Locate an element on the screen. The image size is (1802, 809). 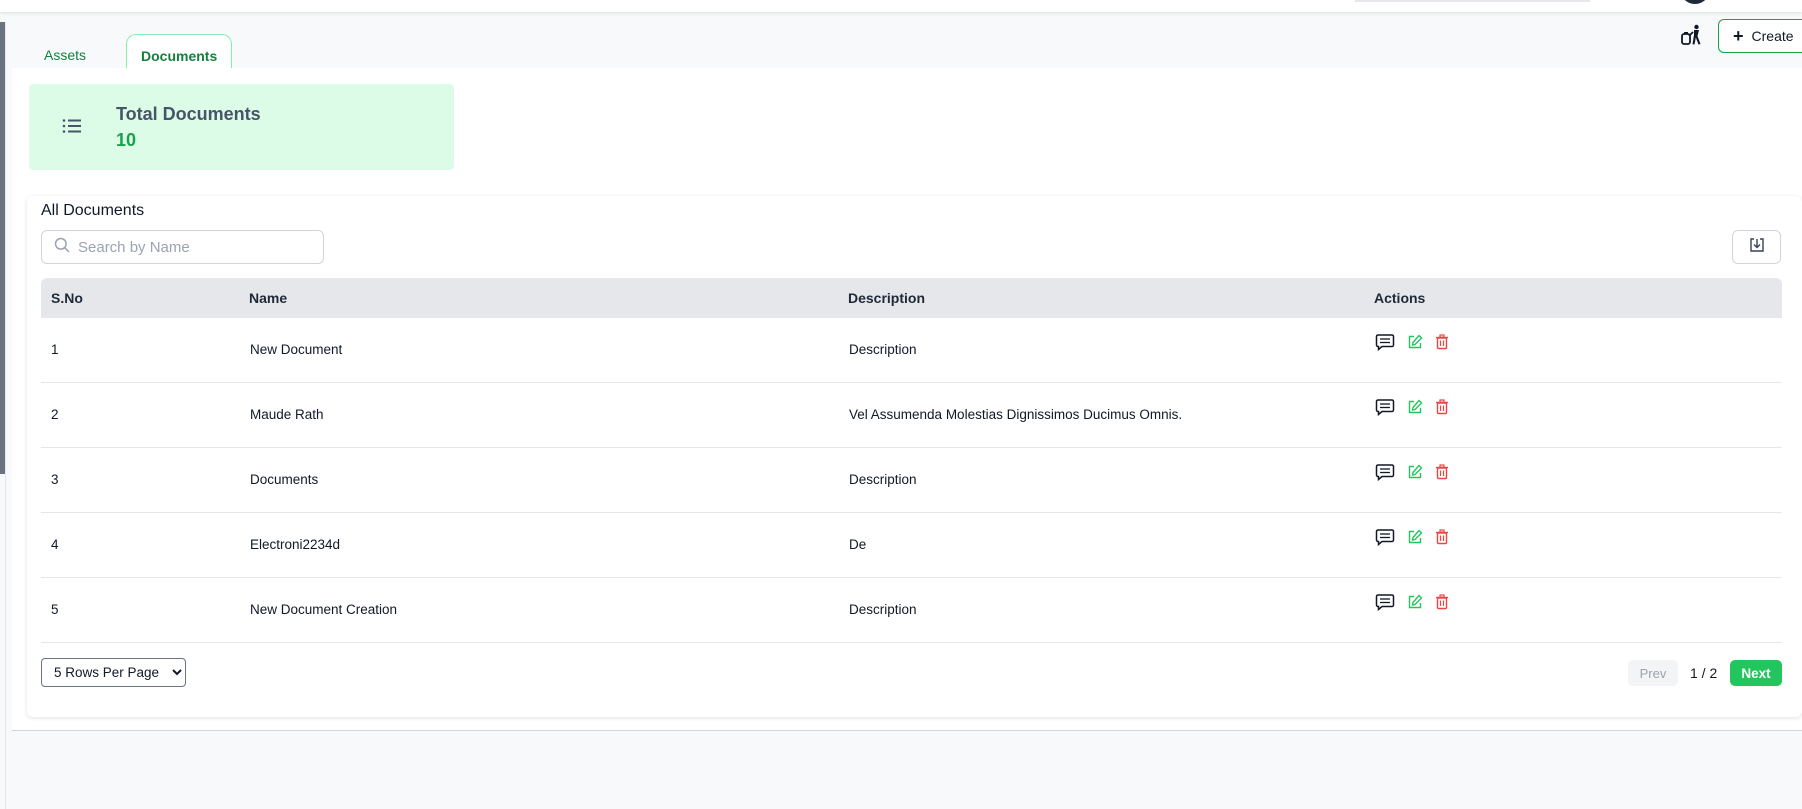
table-header: S.No Name Description Actions is located at coordinates (911, 298).